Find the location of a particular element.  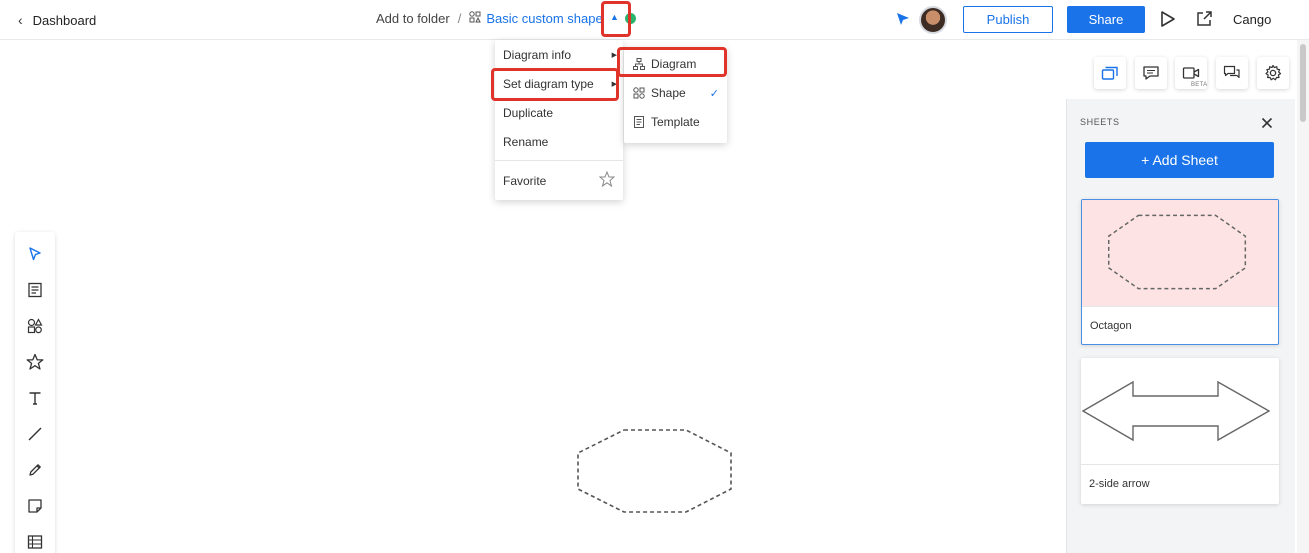

chat-toggle is located at coordinates (1232, 73).